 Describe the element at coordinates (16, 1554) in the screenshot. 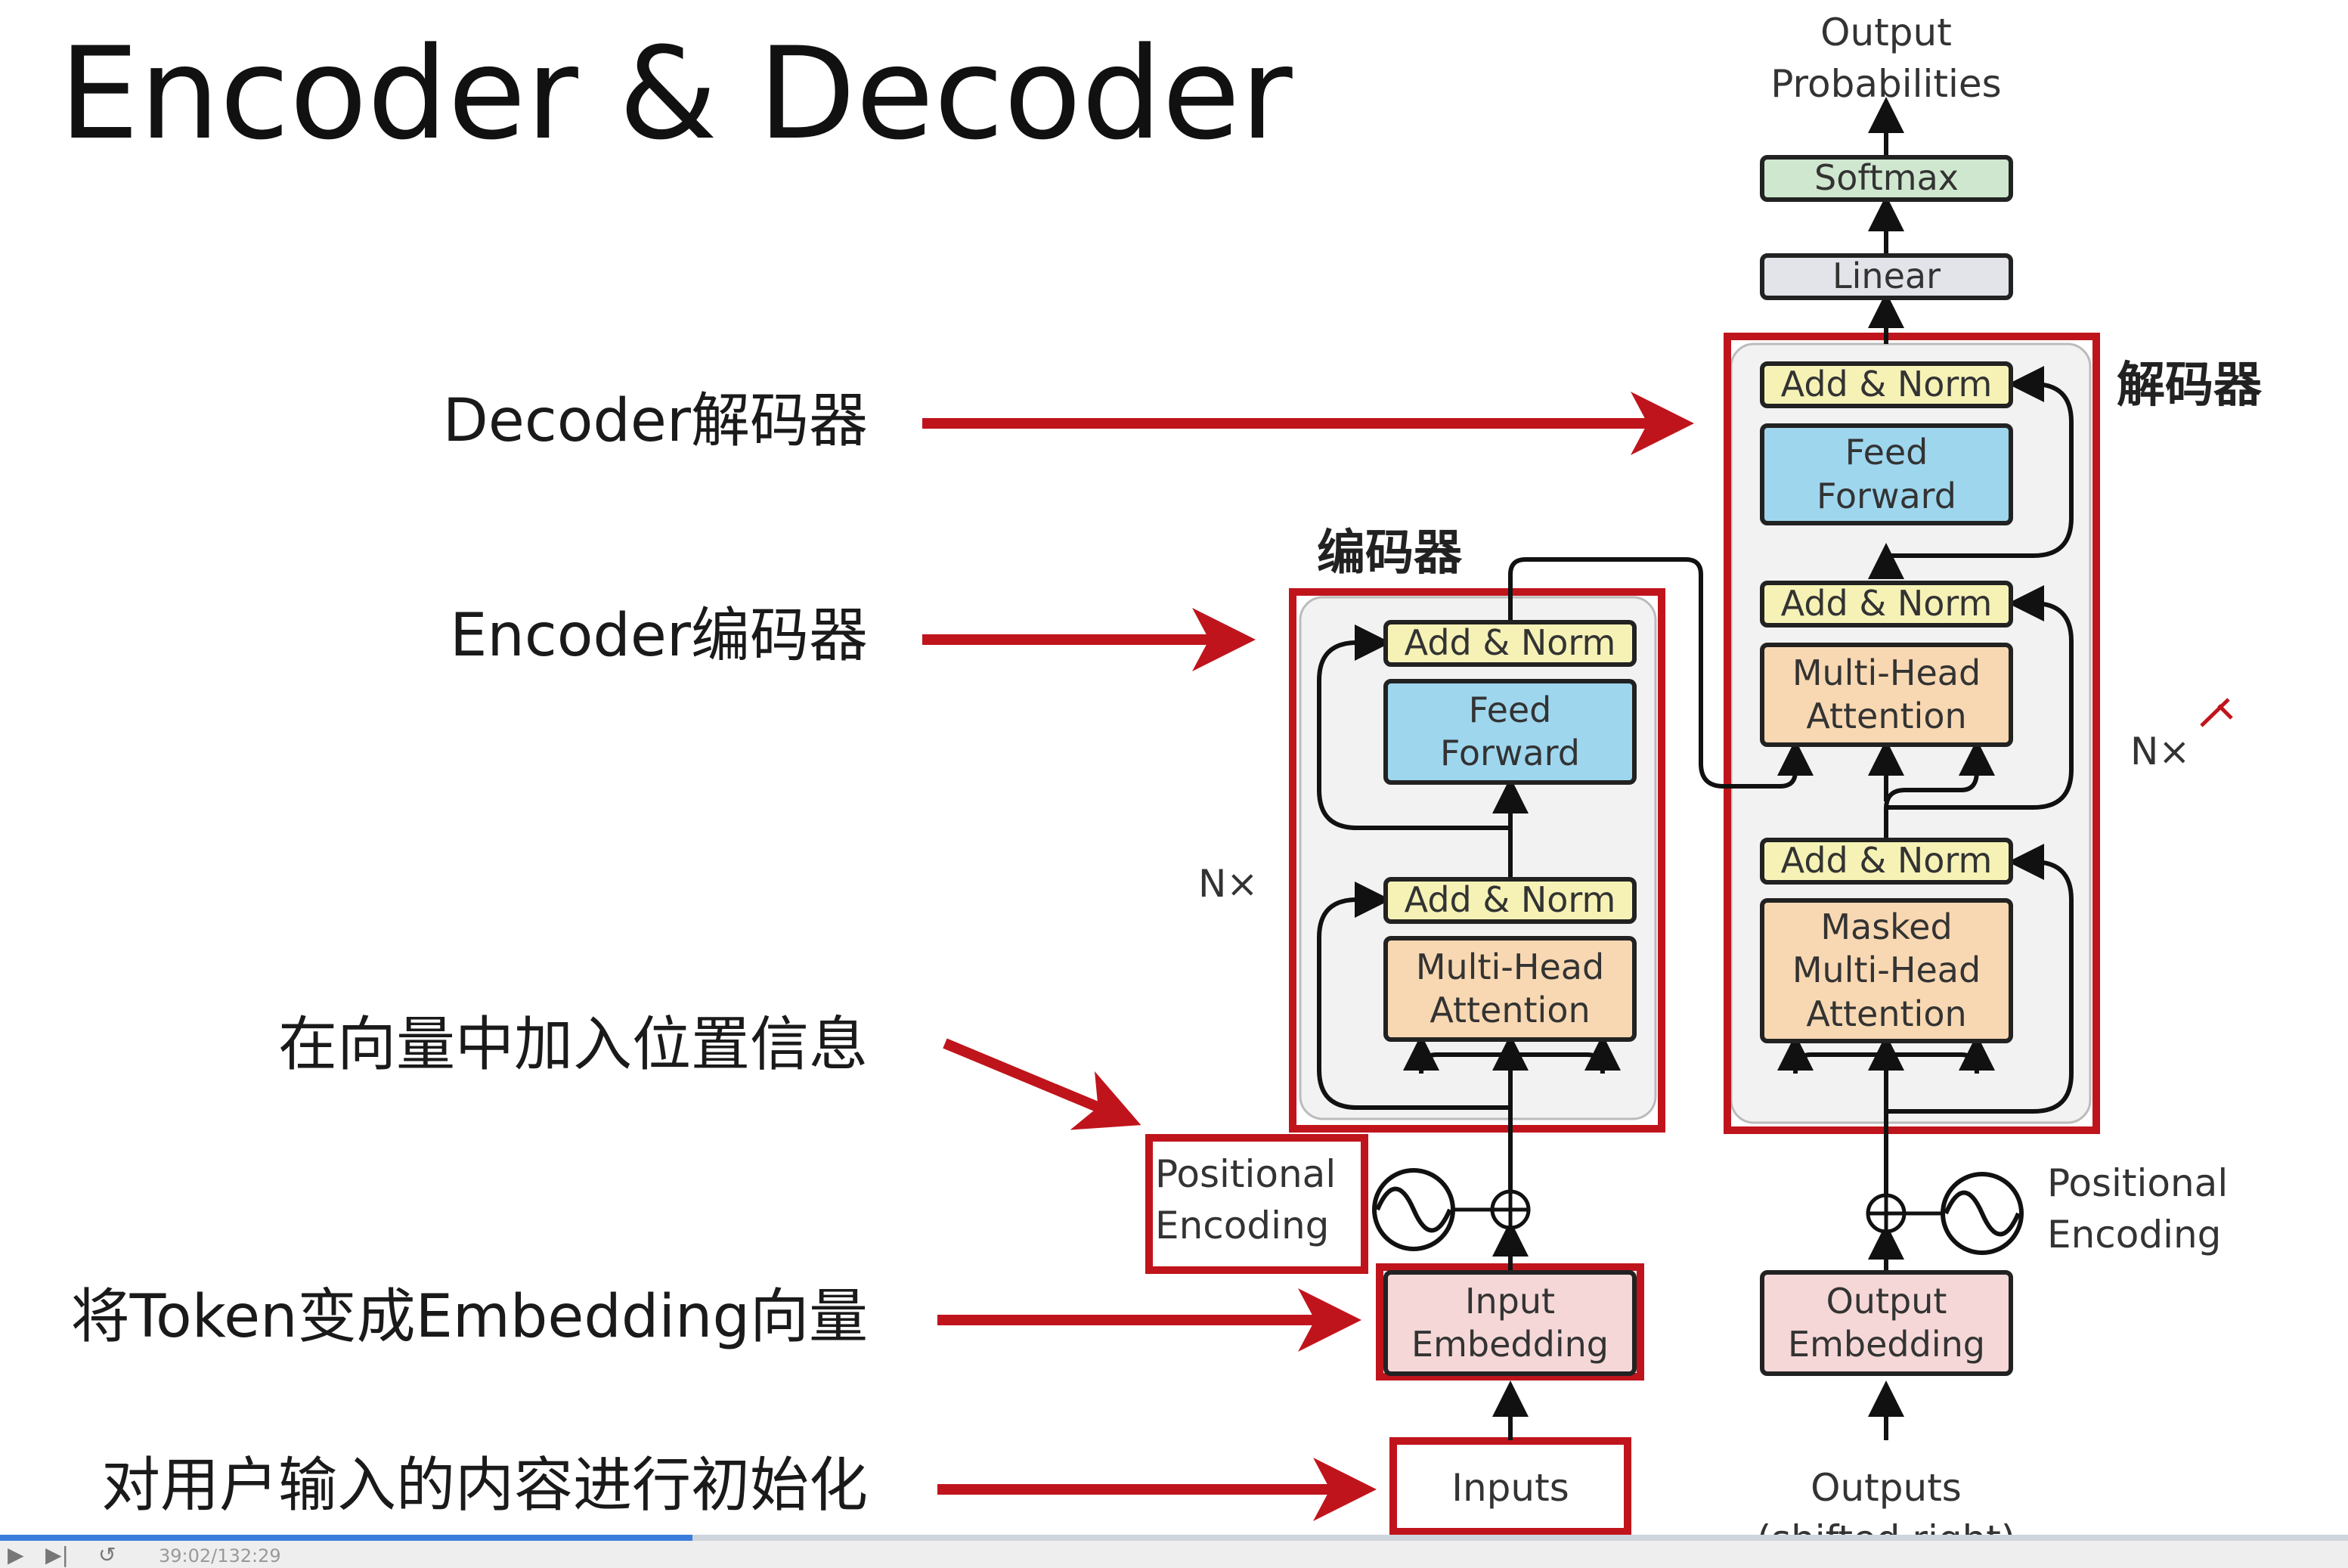

I see `play-icon: ▶` at that location.